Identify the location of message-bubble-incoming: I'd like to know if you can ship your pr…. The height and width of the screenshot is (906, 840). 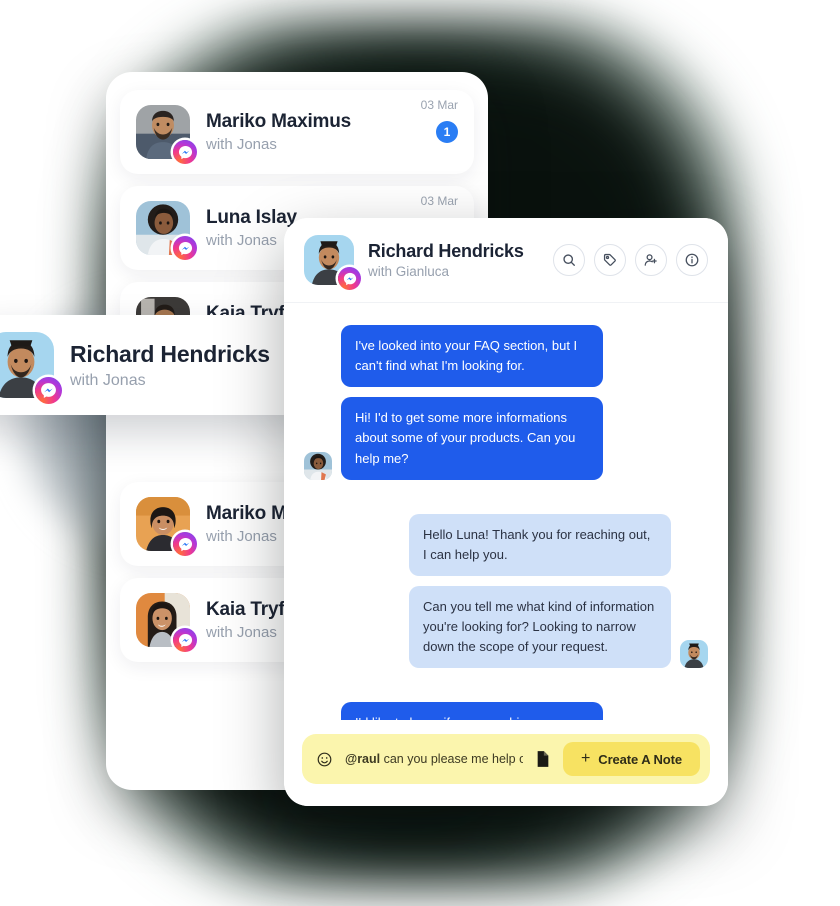
(472, 711).